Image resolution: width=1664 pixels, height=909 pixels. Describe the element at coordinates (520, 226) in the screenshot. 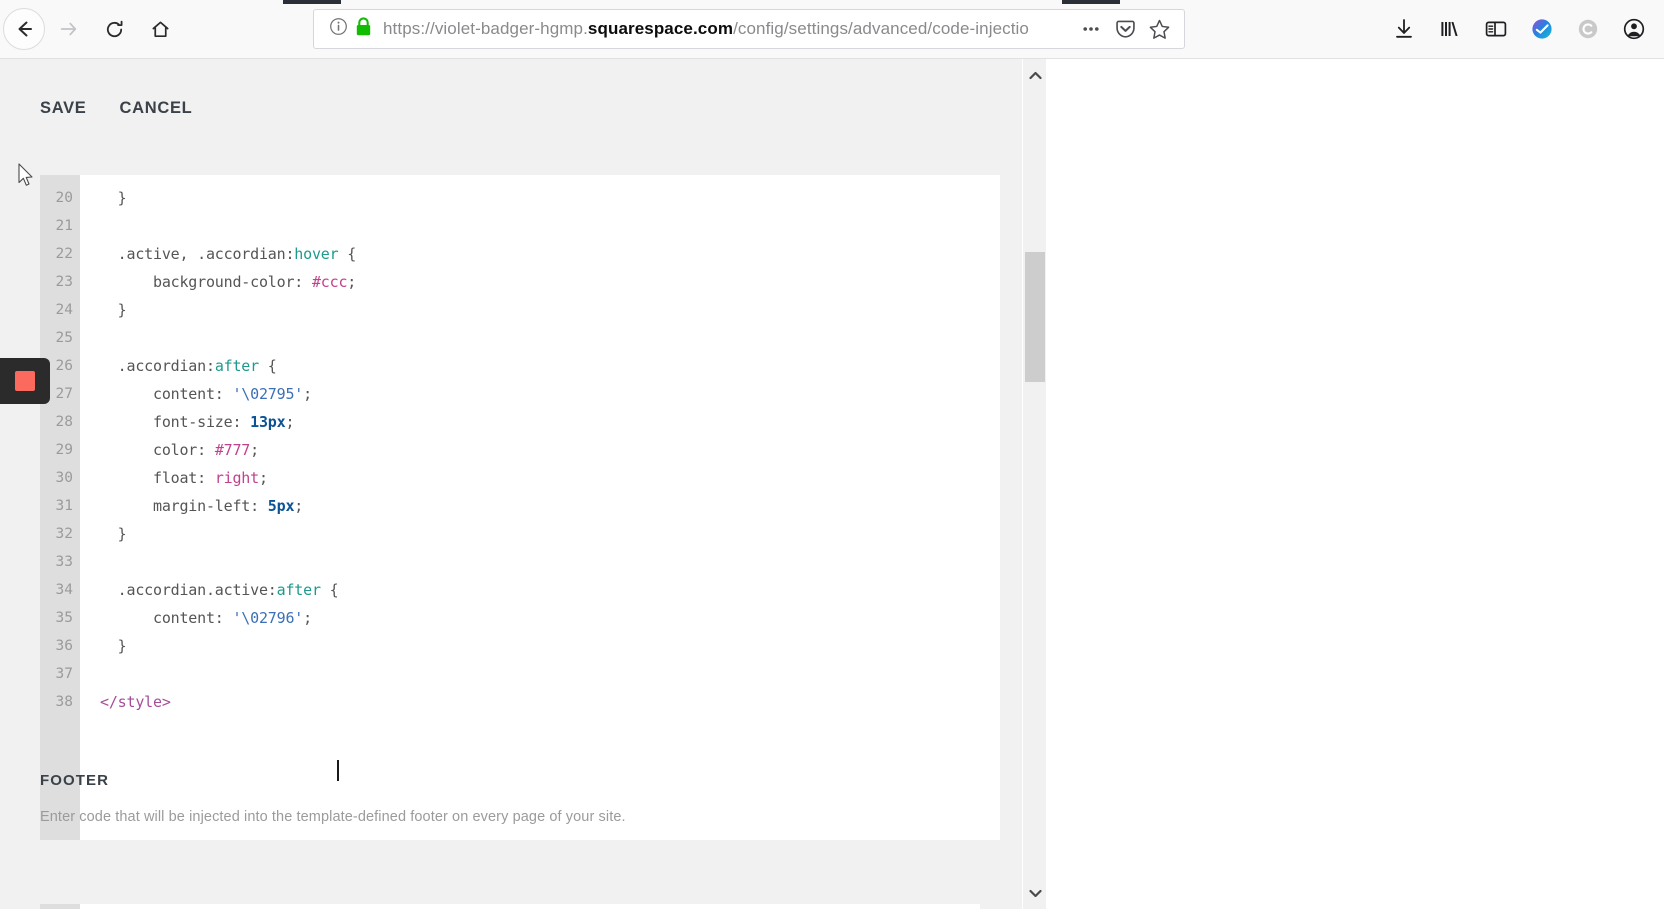

I see `code-line: 21` at that location.